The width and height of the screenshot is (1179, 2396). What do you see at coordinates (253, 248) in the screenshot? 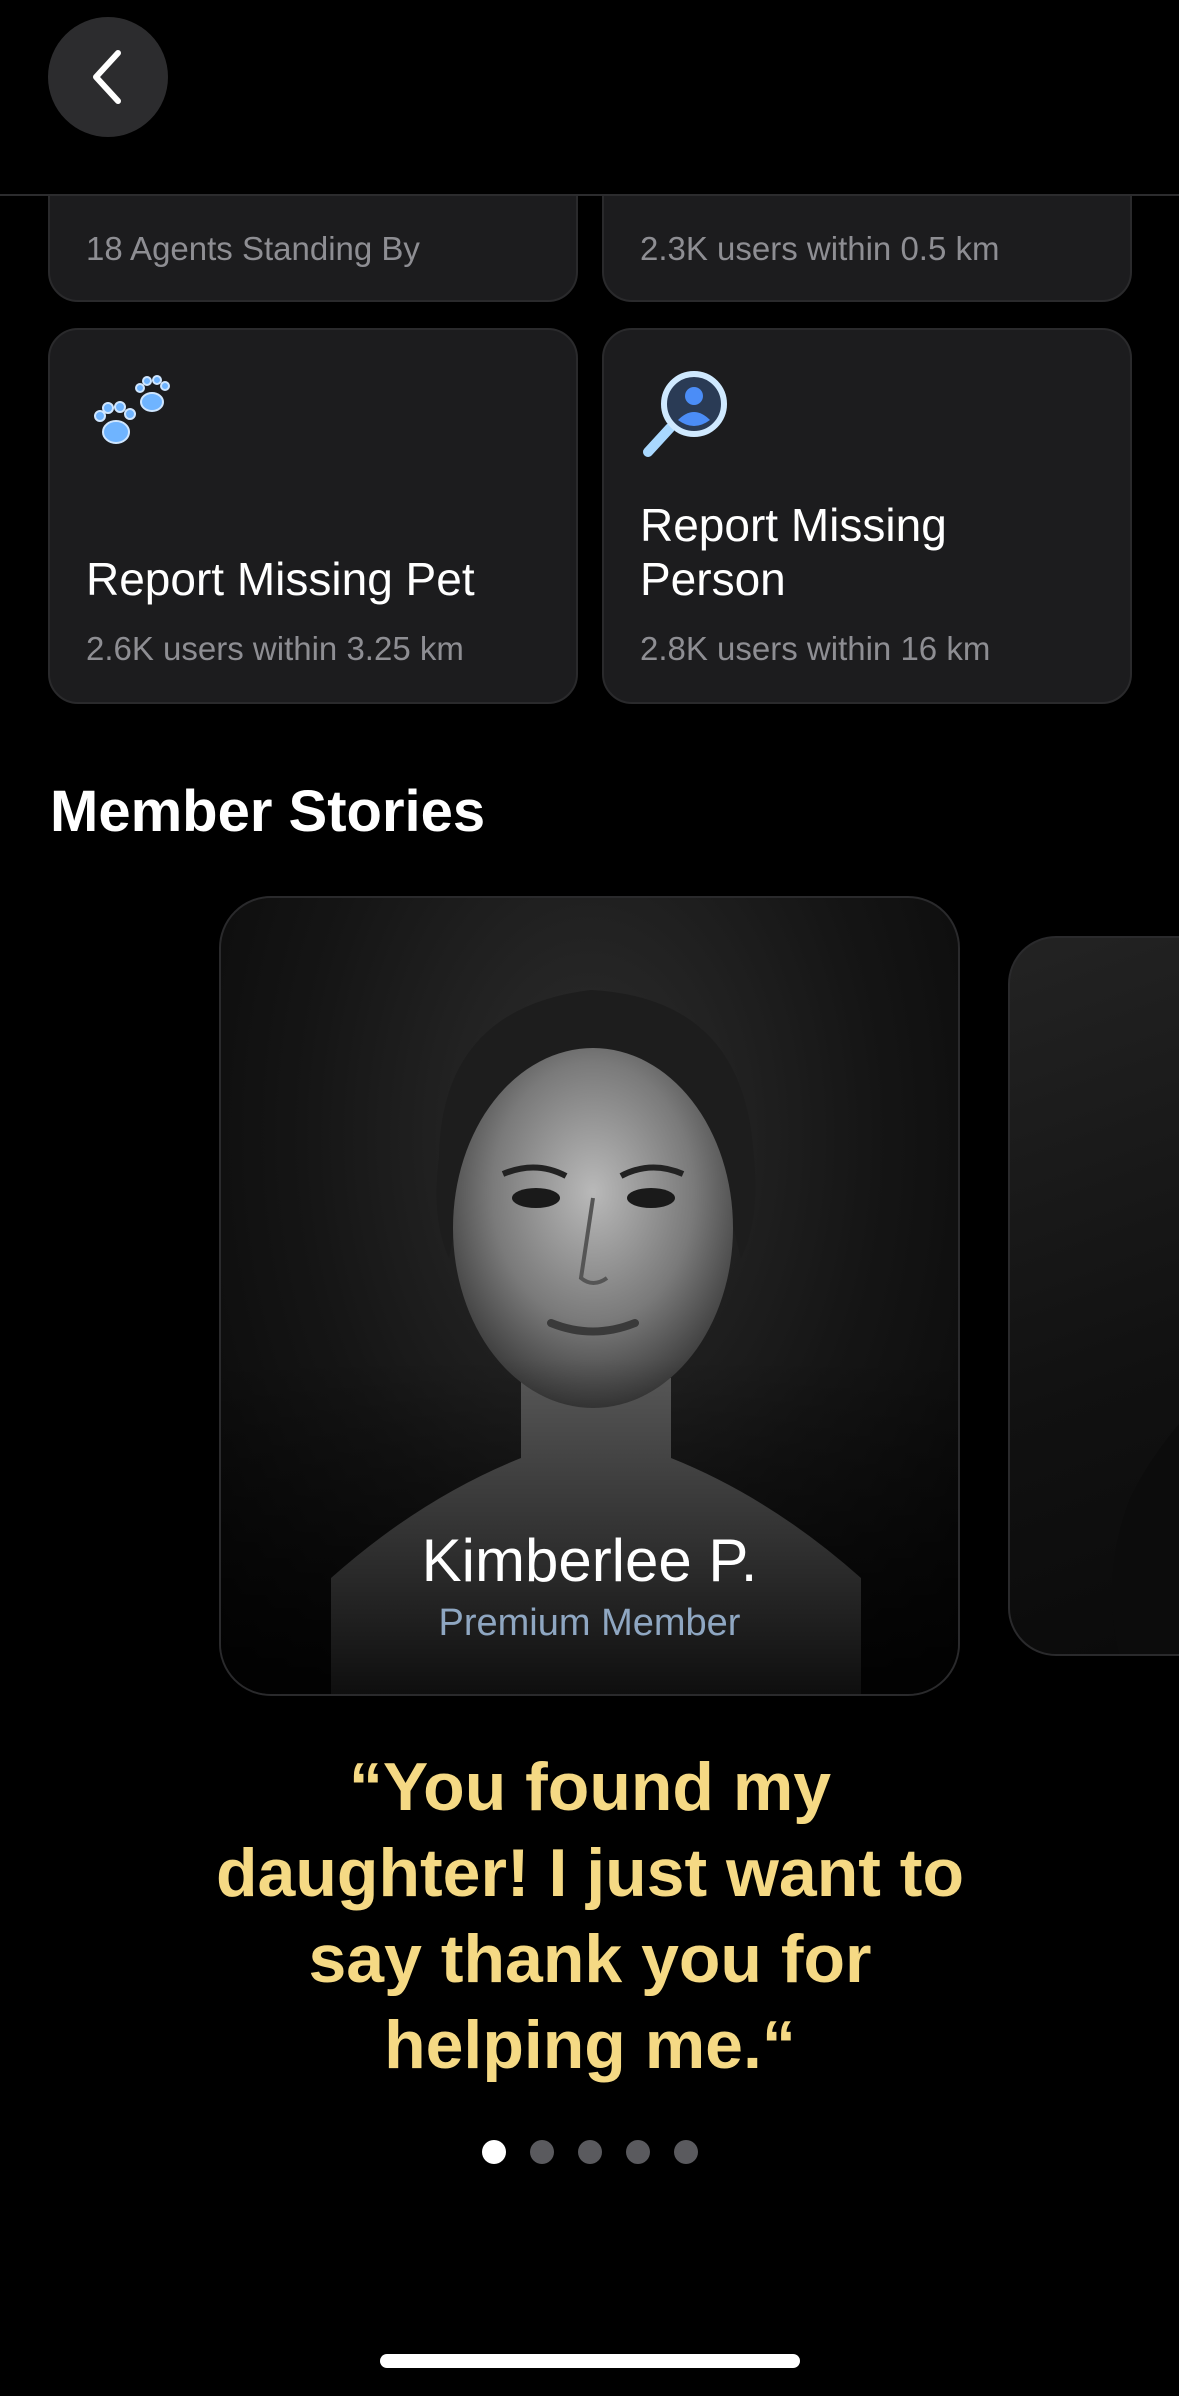
I see `card-subtitle: 18 Agents Standing By` at bounding box center [253, 248].